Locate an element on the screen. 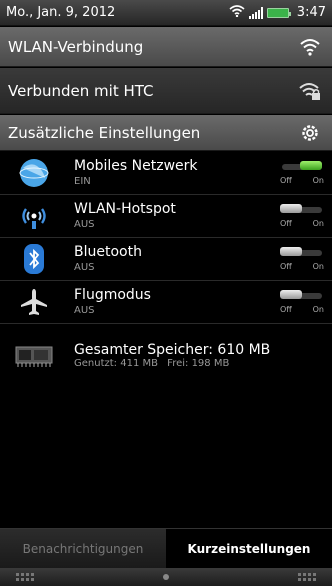  airplane-icon is located at coordinates (34, 302).